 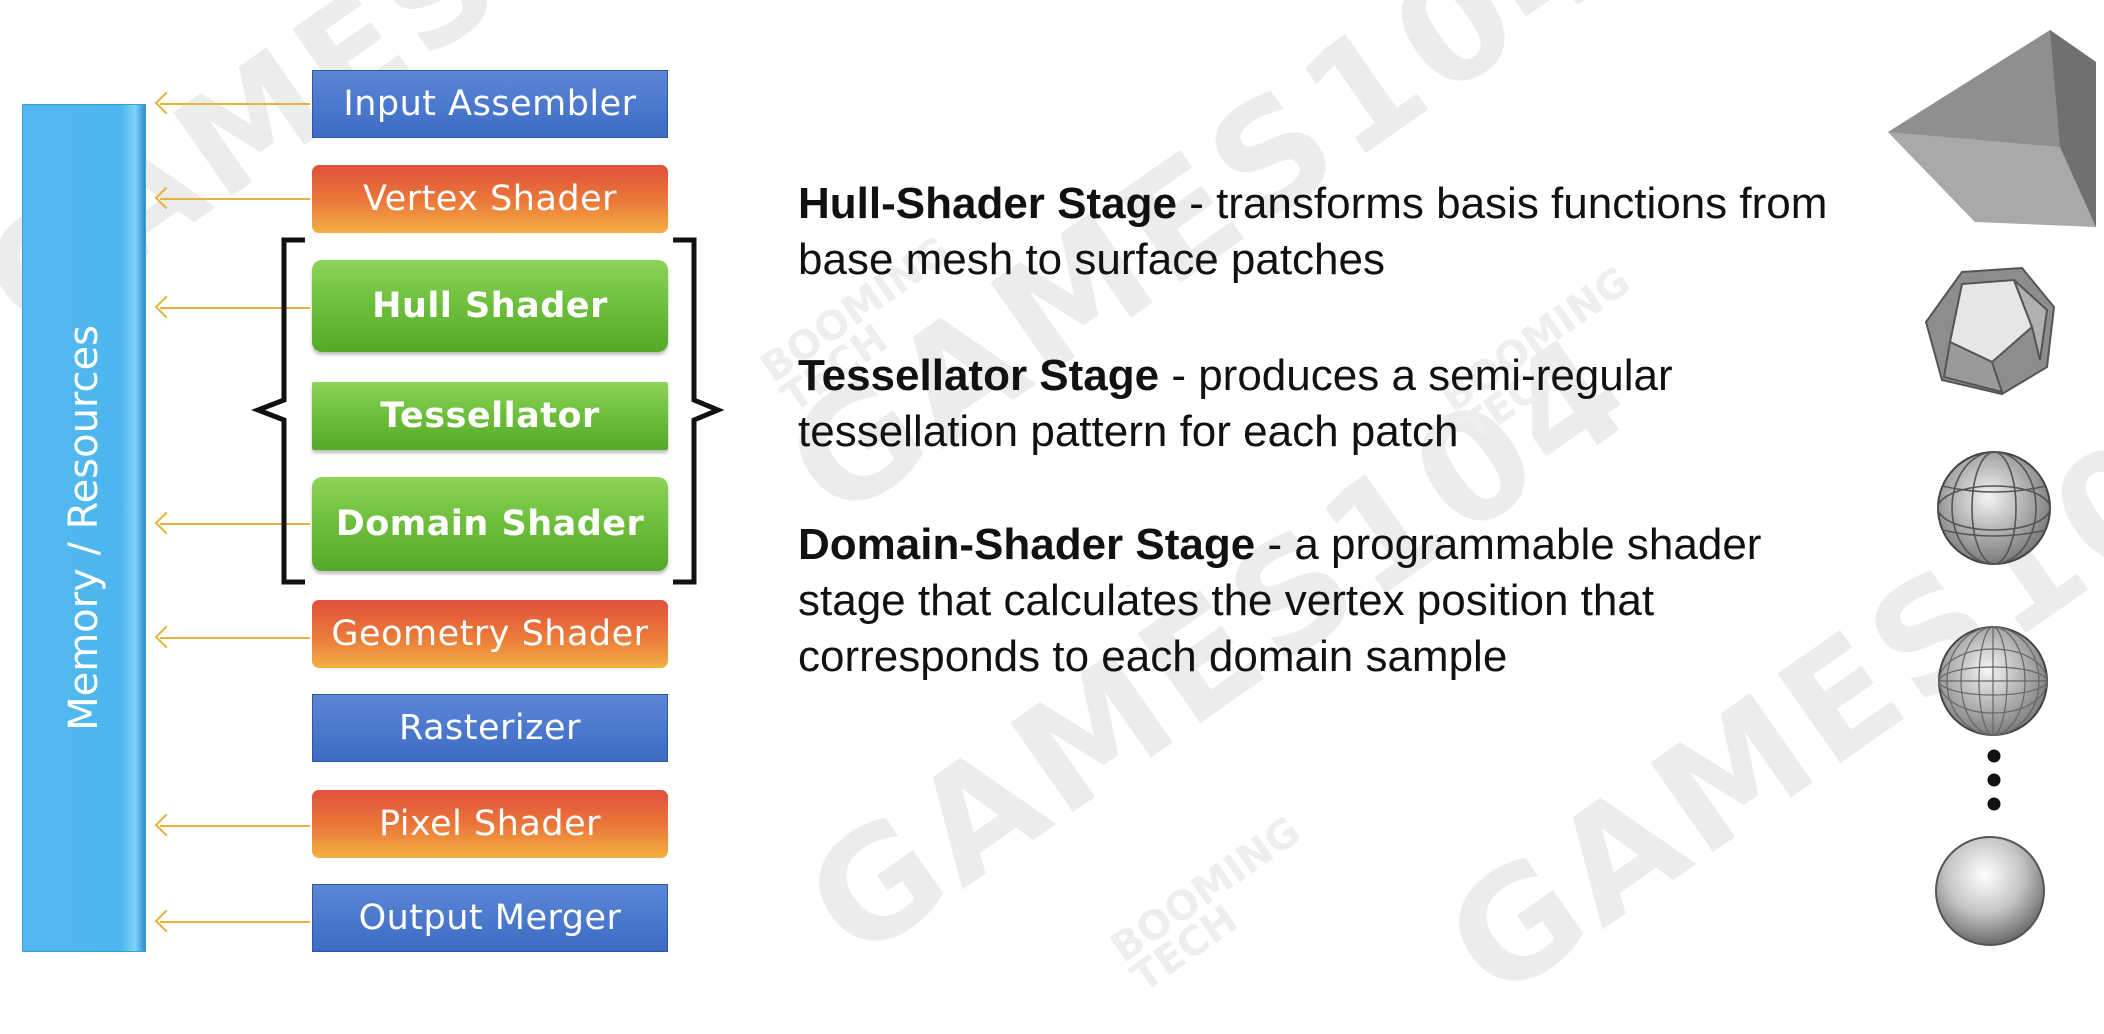 What do you see at coordinates (1990, 891) in the screenshot?
I see `smooth-sphere-icon` at bounding box center [1990, 891].